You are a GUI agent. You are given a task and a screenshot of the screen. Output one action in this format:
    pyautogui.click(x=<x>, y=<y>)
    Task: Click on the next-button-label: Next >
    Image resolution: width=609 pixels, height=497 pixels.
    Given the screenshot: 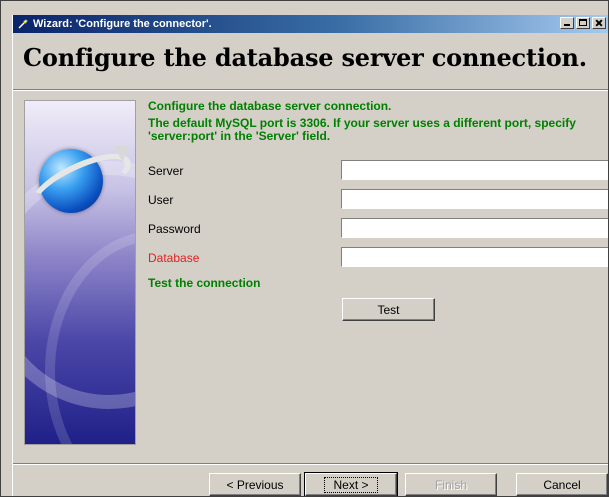 What is the action you would take?
    pyautogui.click(x=351, y=484)
    